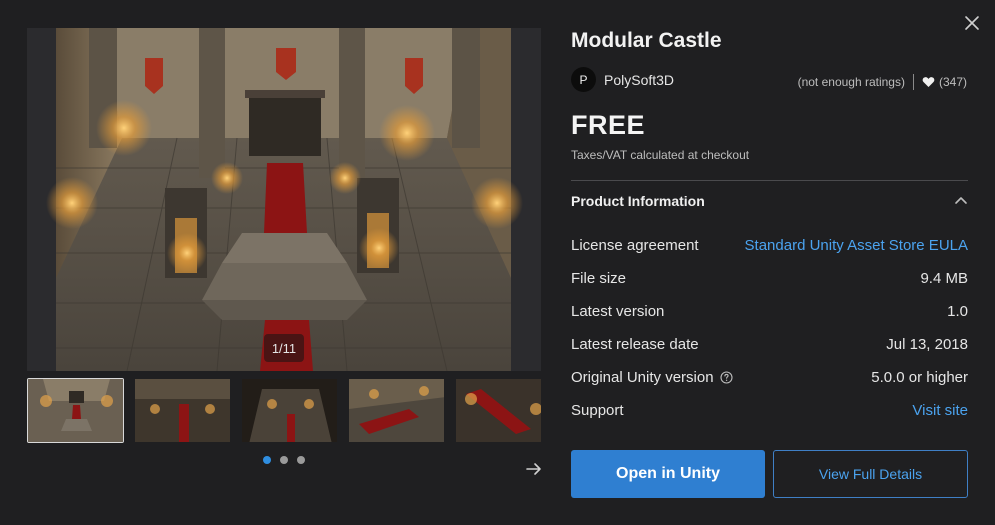 The height and width of the screenshot is (525, 995). Describe the element at coordinates (919, 377) in the screenshot. I see `info-value: 5.0.0 or higher` at that location.